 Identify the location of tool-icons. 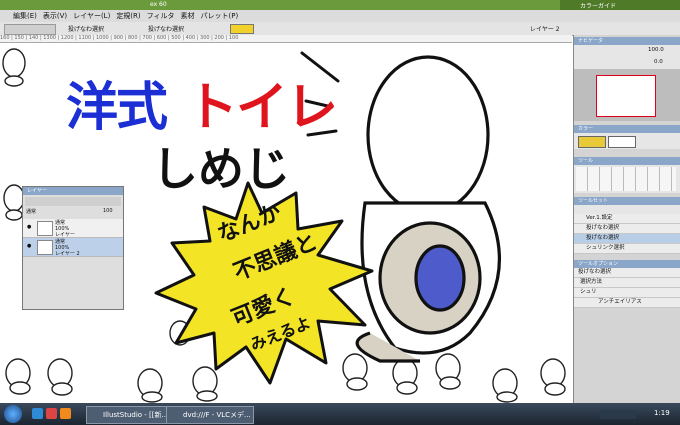
(626, 179).